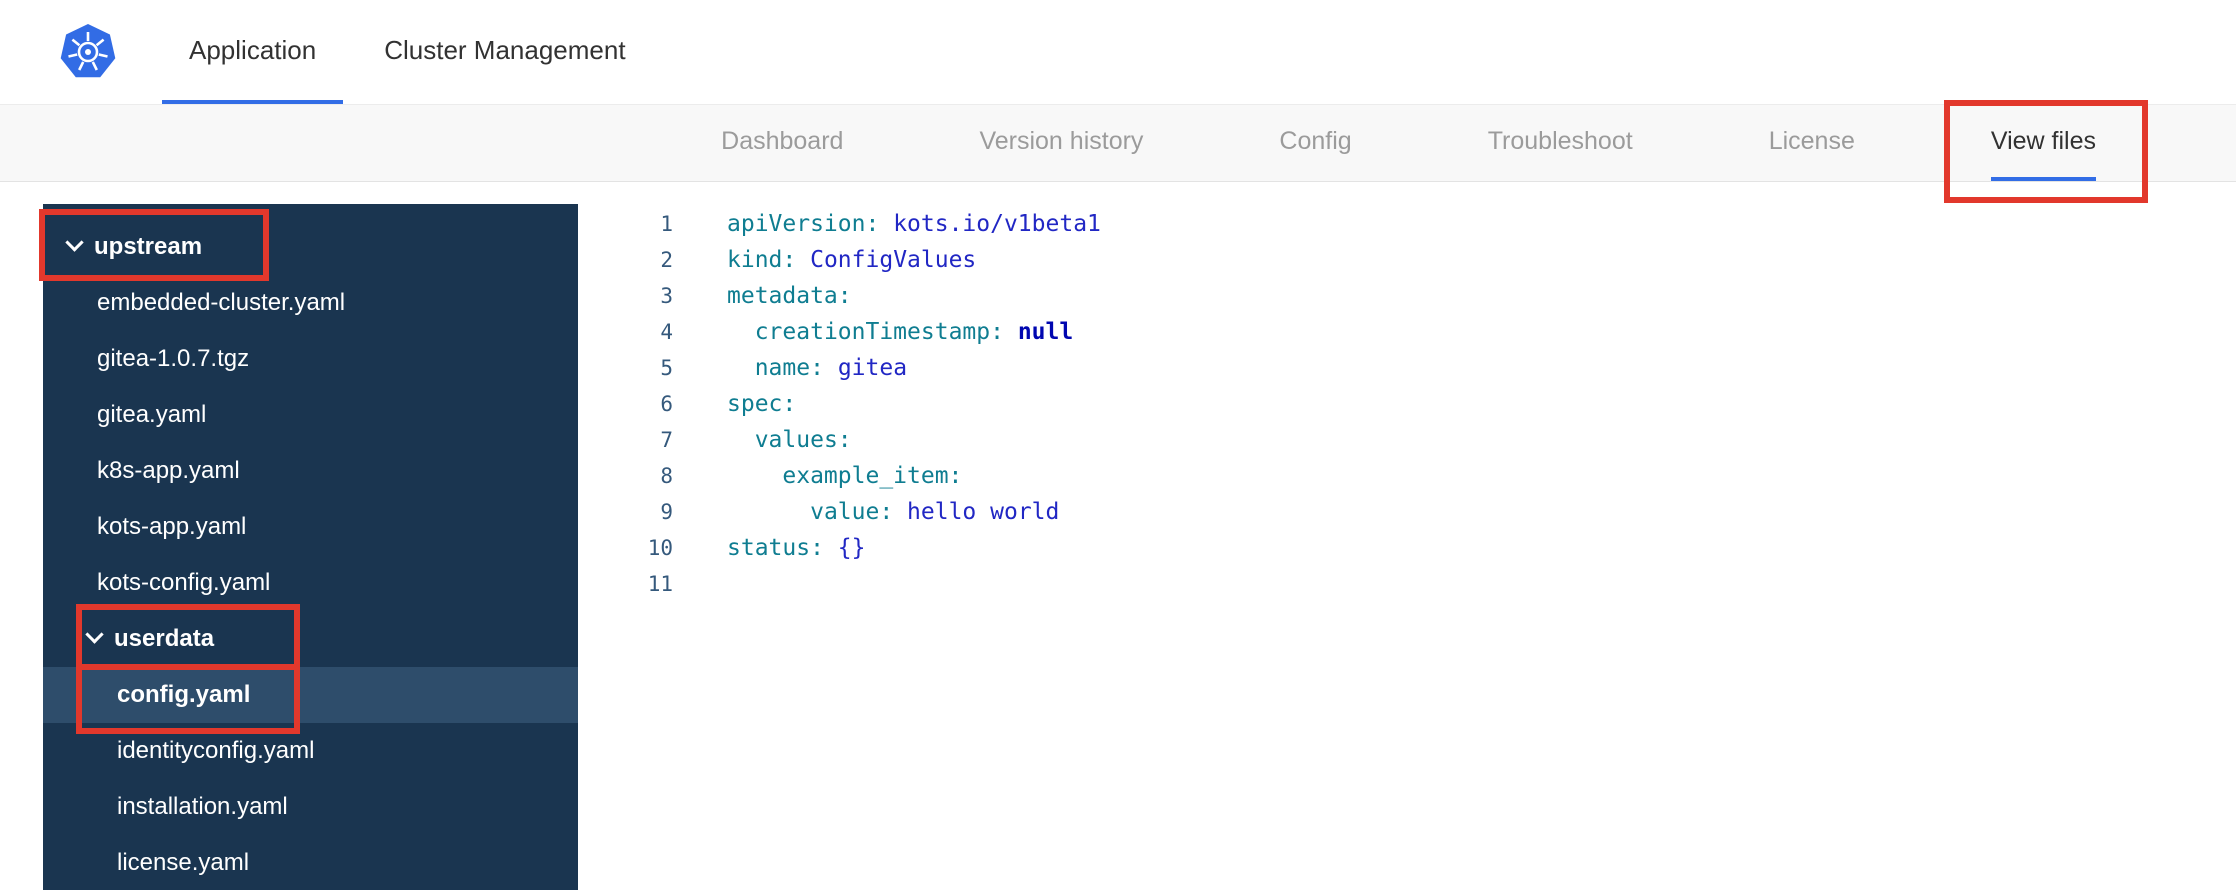 This screenshot has width=2236, height=890. I want to click on code-token-key: kind:, so click(762, 260).